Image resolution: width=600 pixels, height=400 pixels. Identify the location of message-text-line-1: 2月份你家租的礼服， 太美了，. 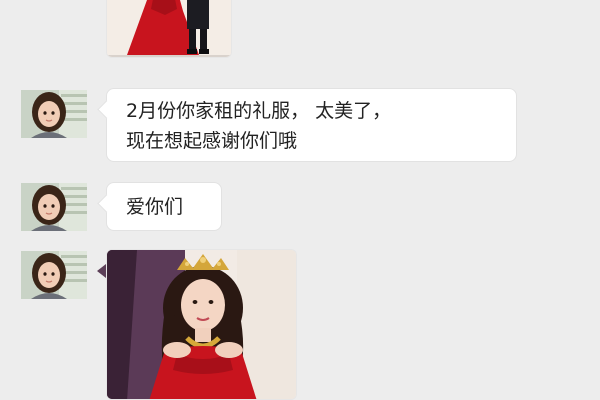
(259, 111).